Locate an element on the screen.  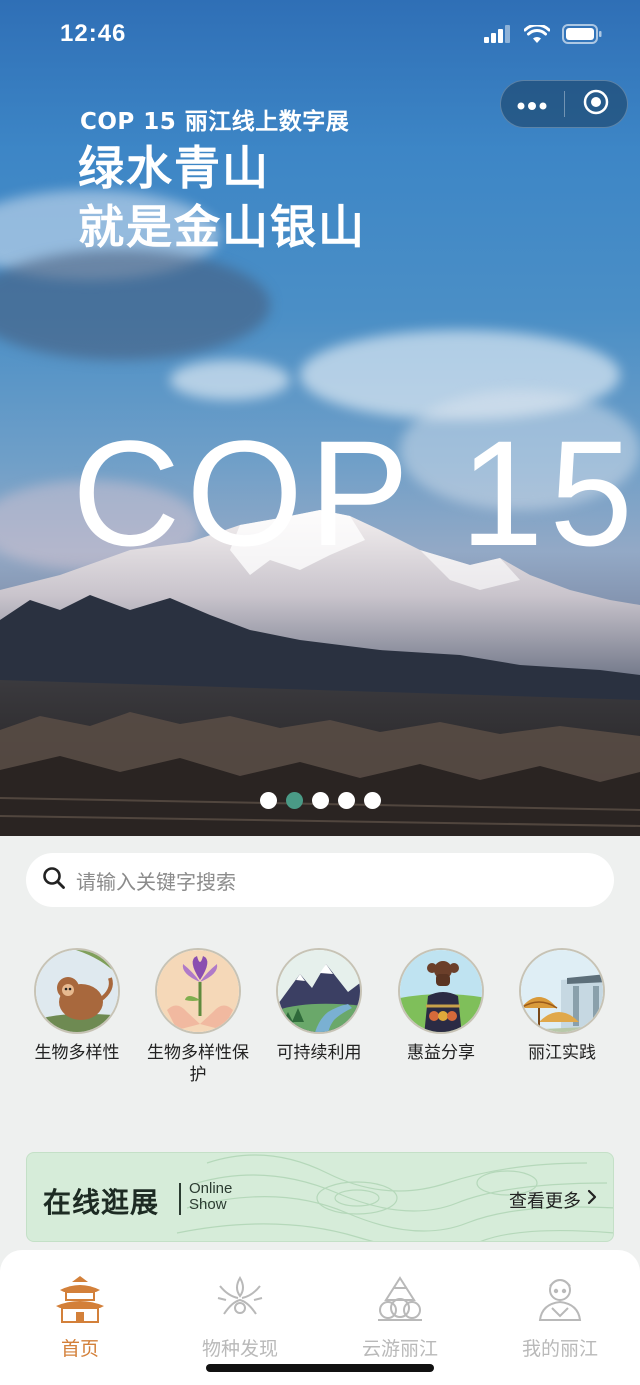
more-menu-button is located at coordinates (532, 104).